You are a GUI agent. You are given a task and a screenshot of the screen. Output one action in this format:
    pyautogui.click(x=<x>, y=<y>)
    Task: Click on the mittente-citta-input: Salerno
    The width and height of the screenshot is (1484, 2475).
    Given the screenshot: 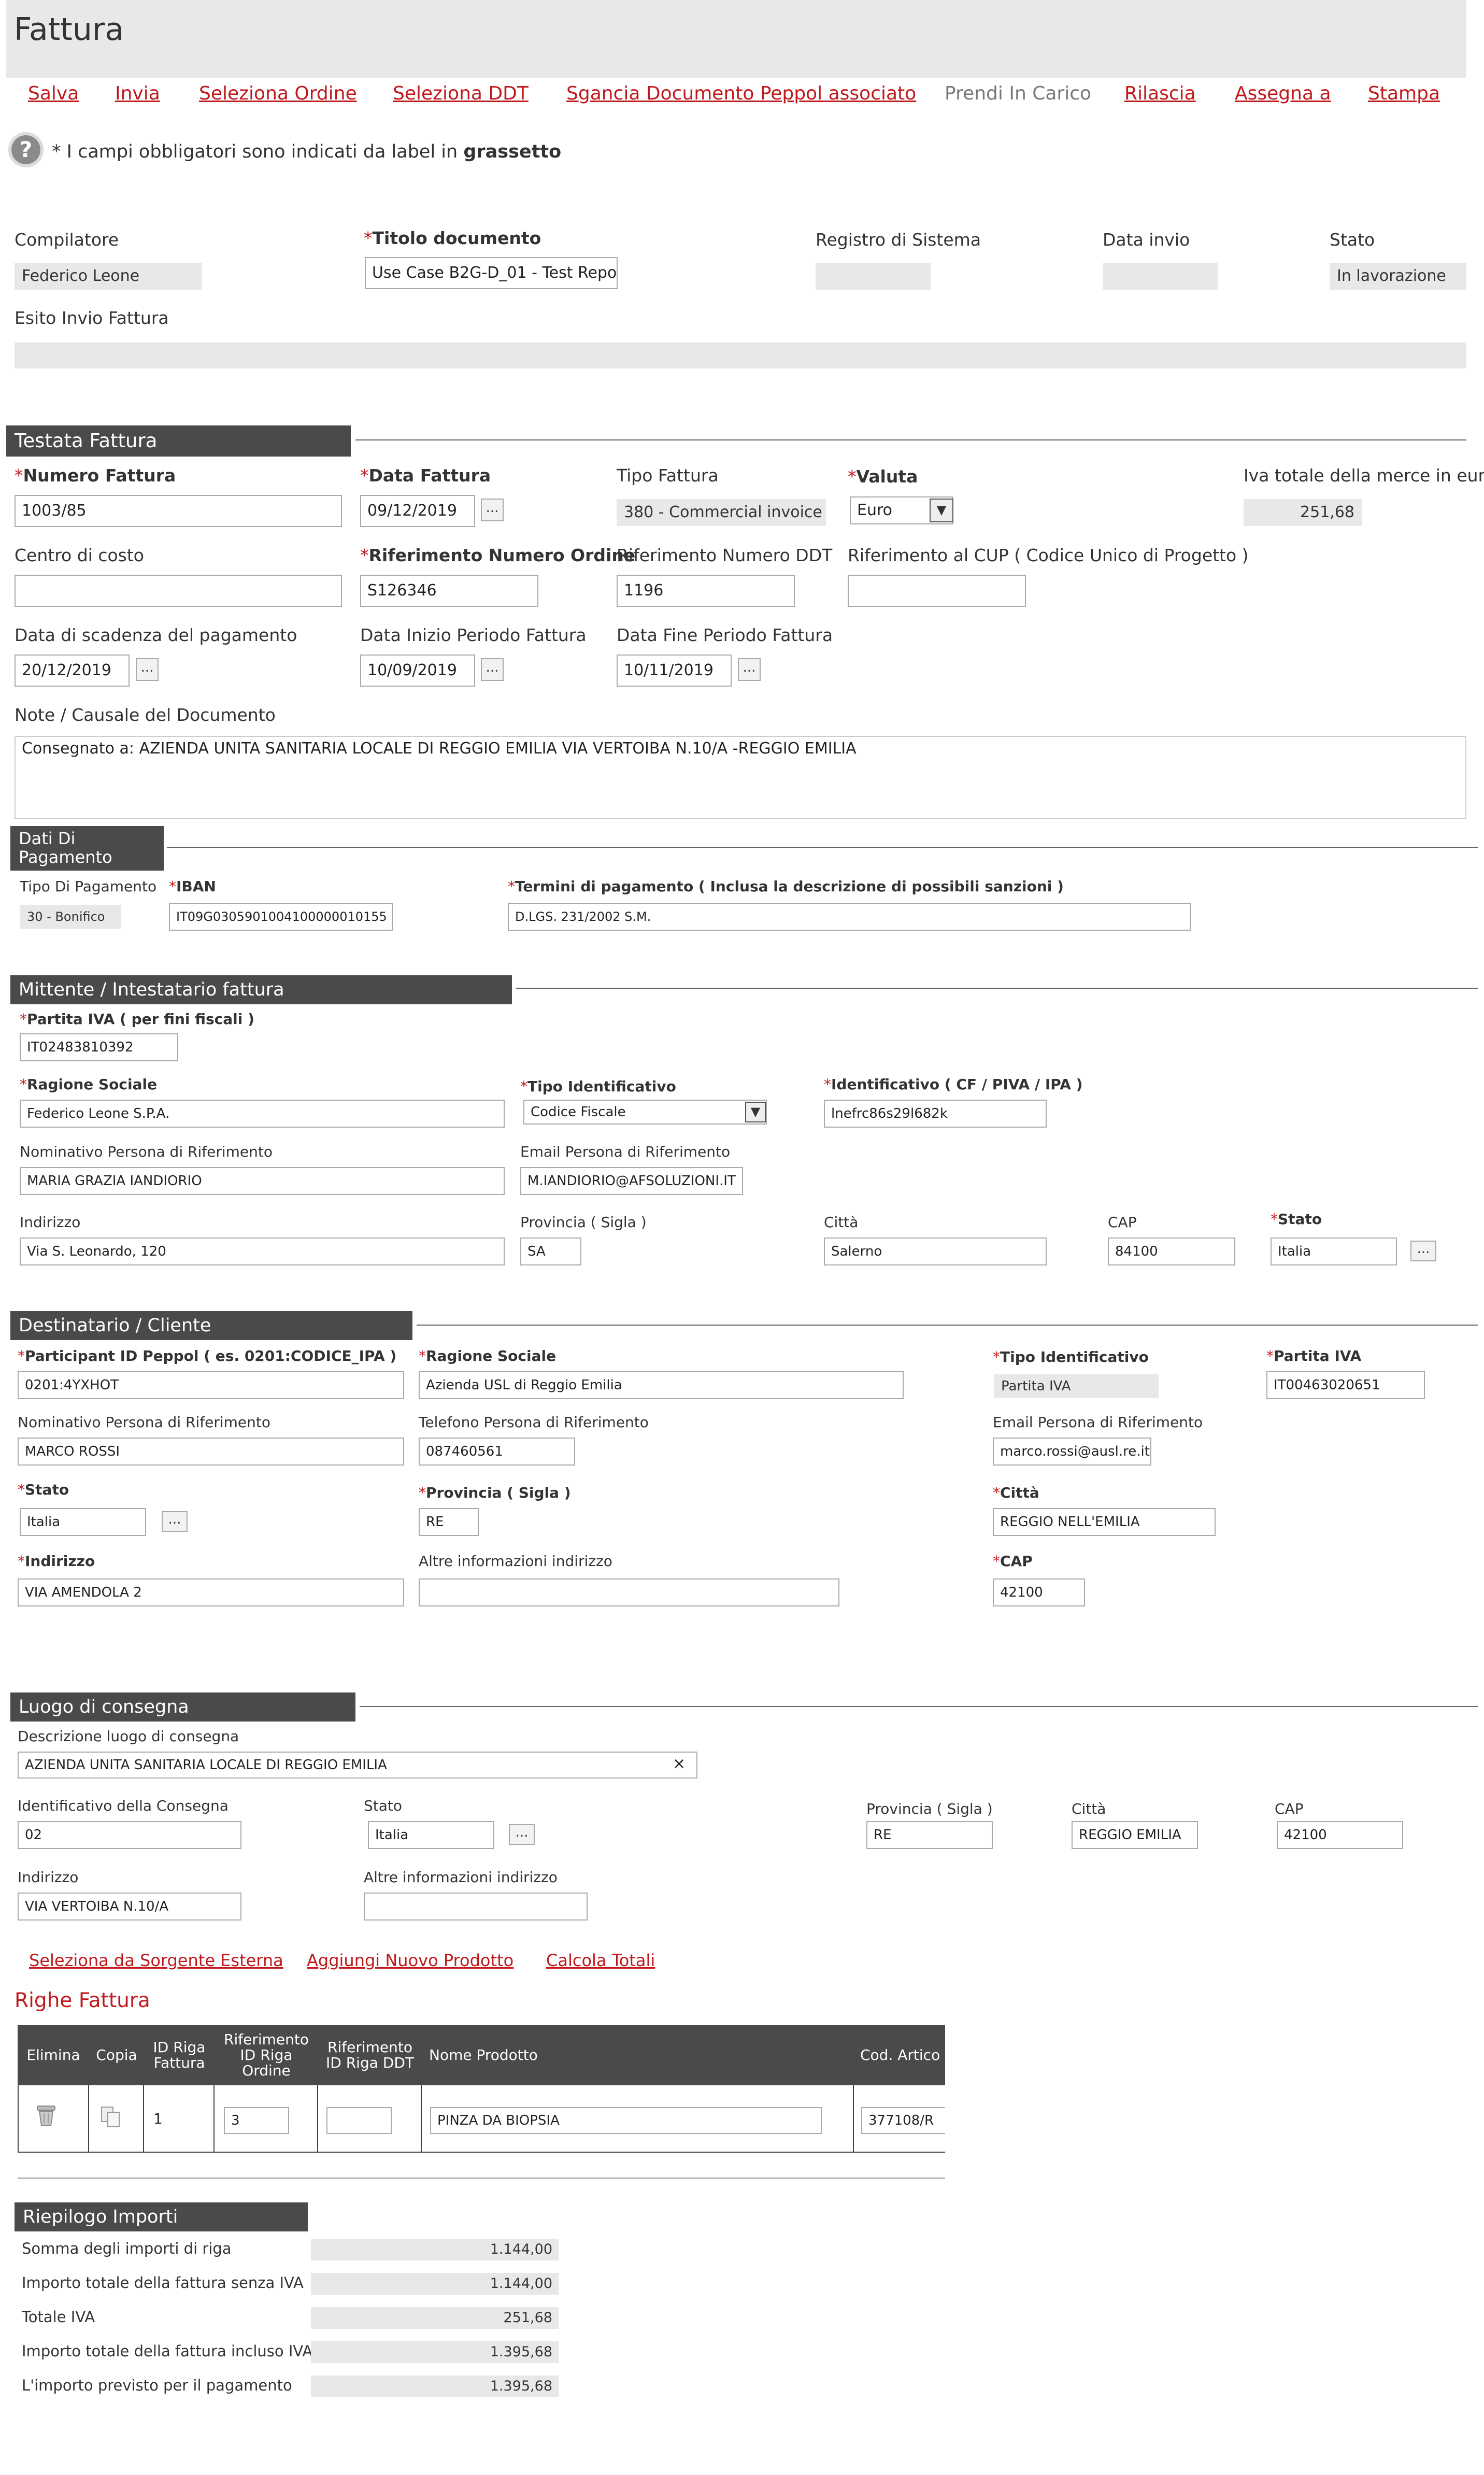 What is the action you would take?
    pyautogui.click(x=936, y=1251)
    